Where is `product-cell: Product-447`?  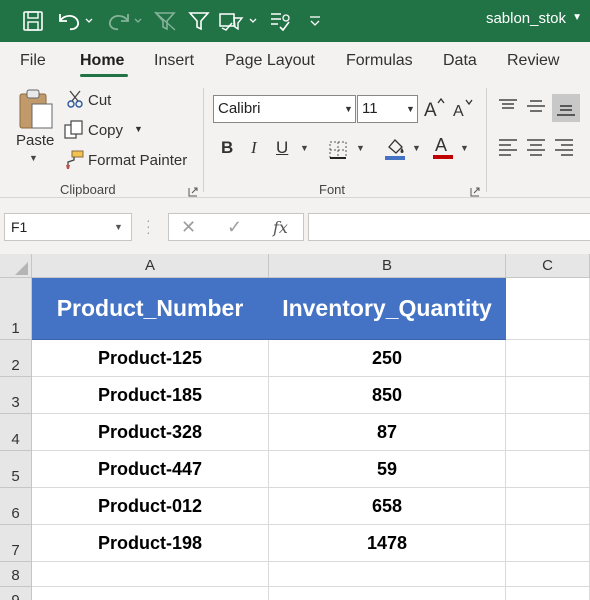
product-cell: Product-447 is located at coordinates (150, 469).